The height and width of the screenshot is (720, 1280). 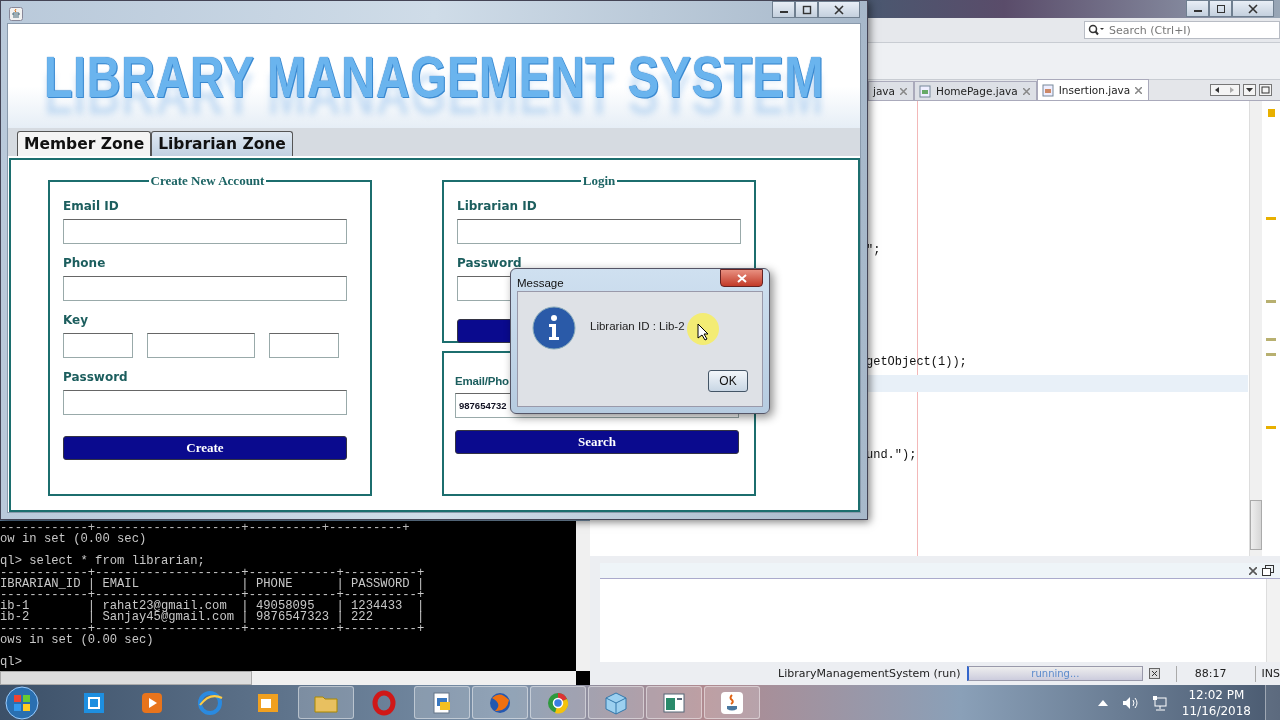 What do you see at coordinates (434, 76) in the screenshot?
I see `banner-title: LIBRARY MANAGEMENT SYSTEM` at bounding box center [434, 76].